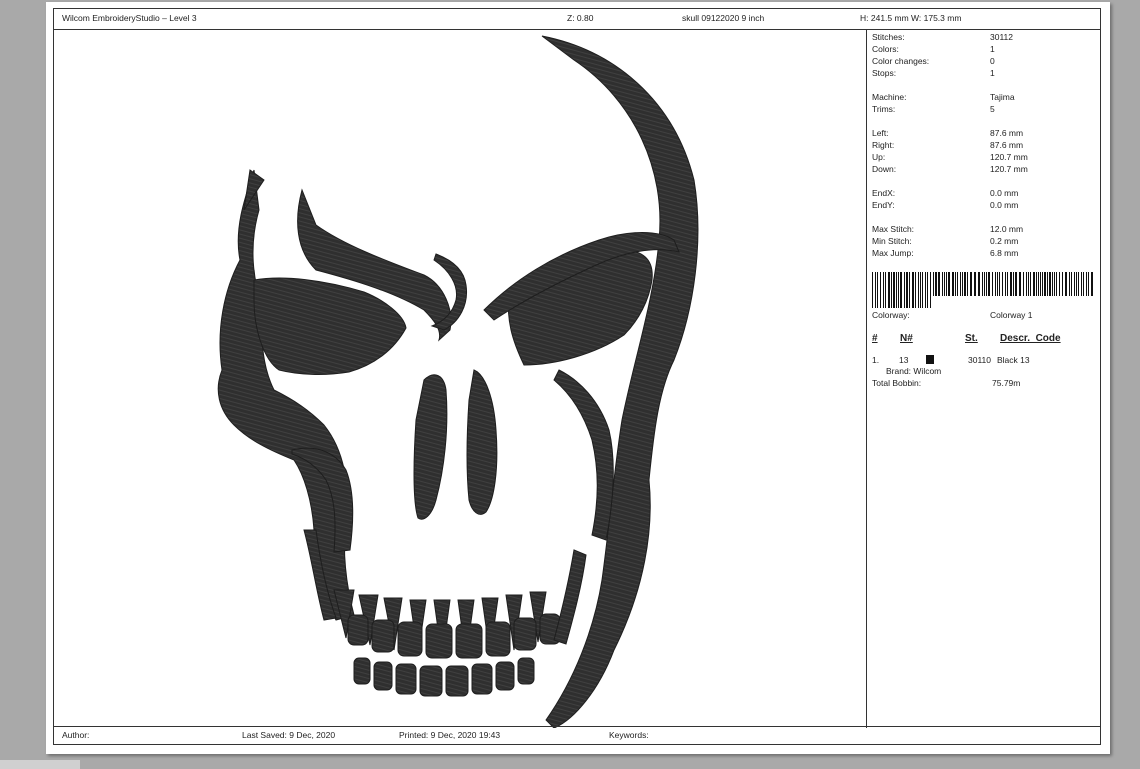 This screenshot has height=769, width=1140. Describe the element at coordinates (884, 193) in the screenshot. I see `endx-label: EndX:` at that location.